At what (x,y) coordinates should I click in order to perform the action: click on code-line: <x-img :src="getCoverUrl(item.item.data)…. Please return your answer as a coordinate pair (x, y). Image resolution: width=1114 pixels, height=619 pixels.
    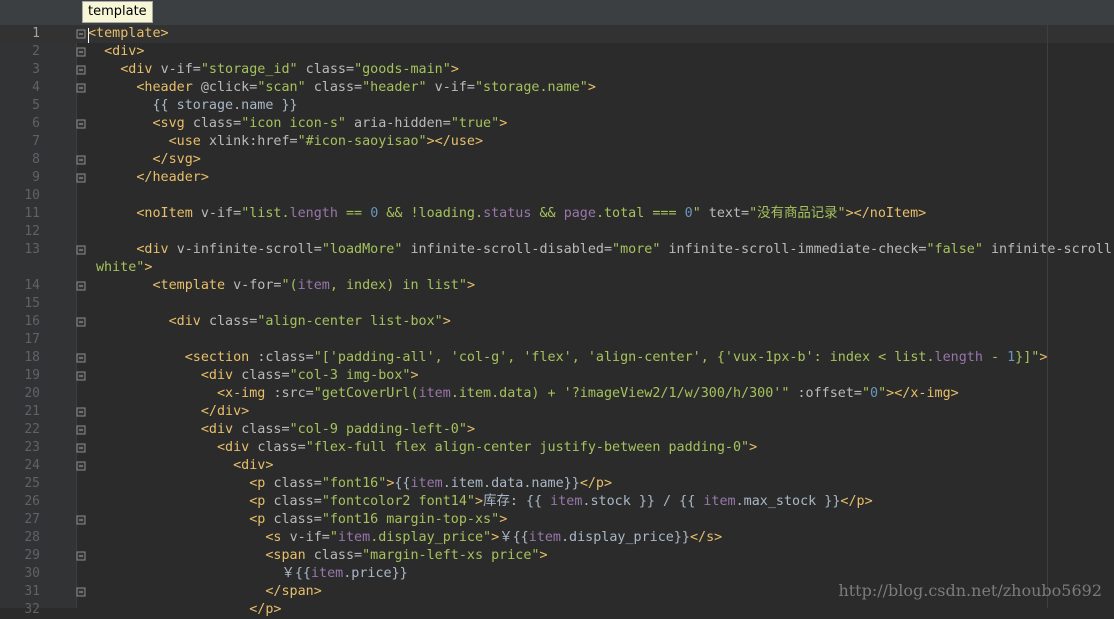
    Looking at the image, I should click on (523, 394).